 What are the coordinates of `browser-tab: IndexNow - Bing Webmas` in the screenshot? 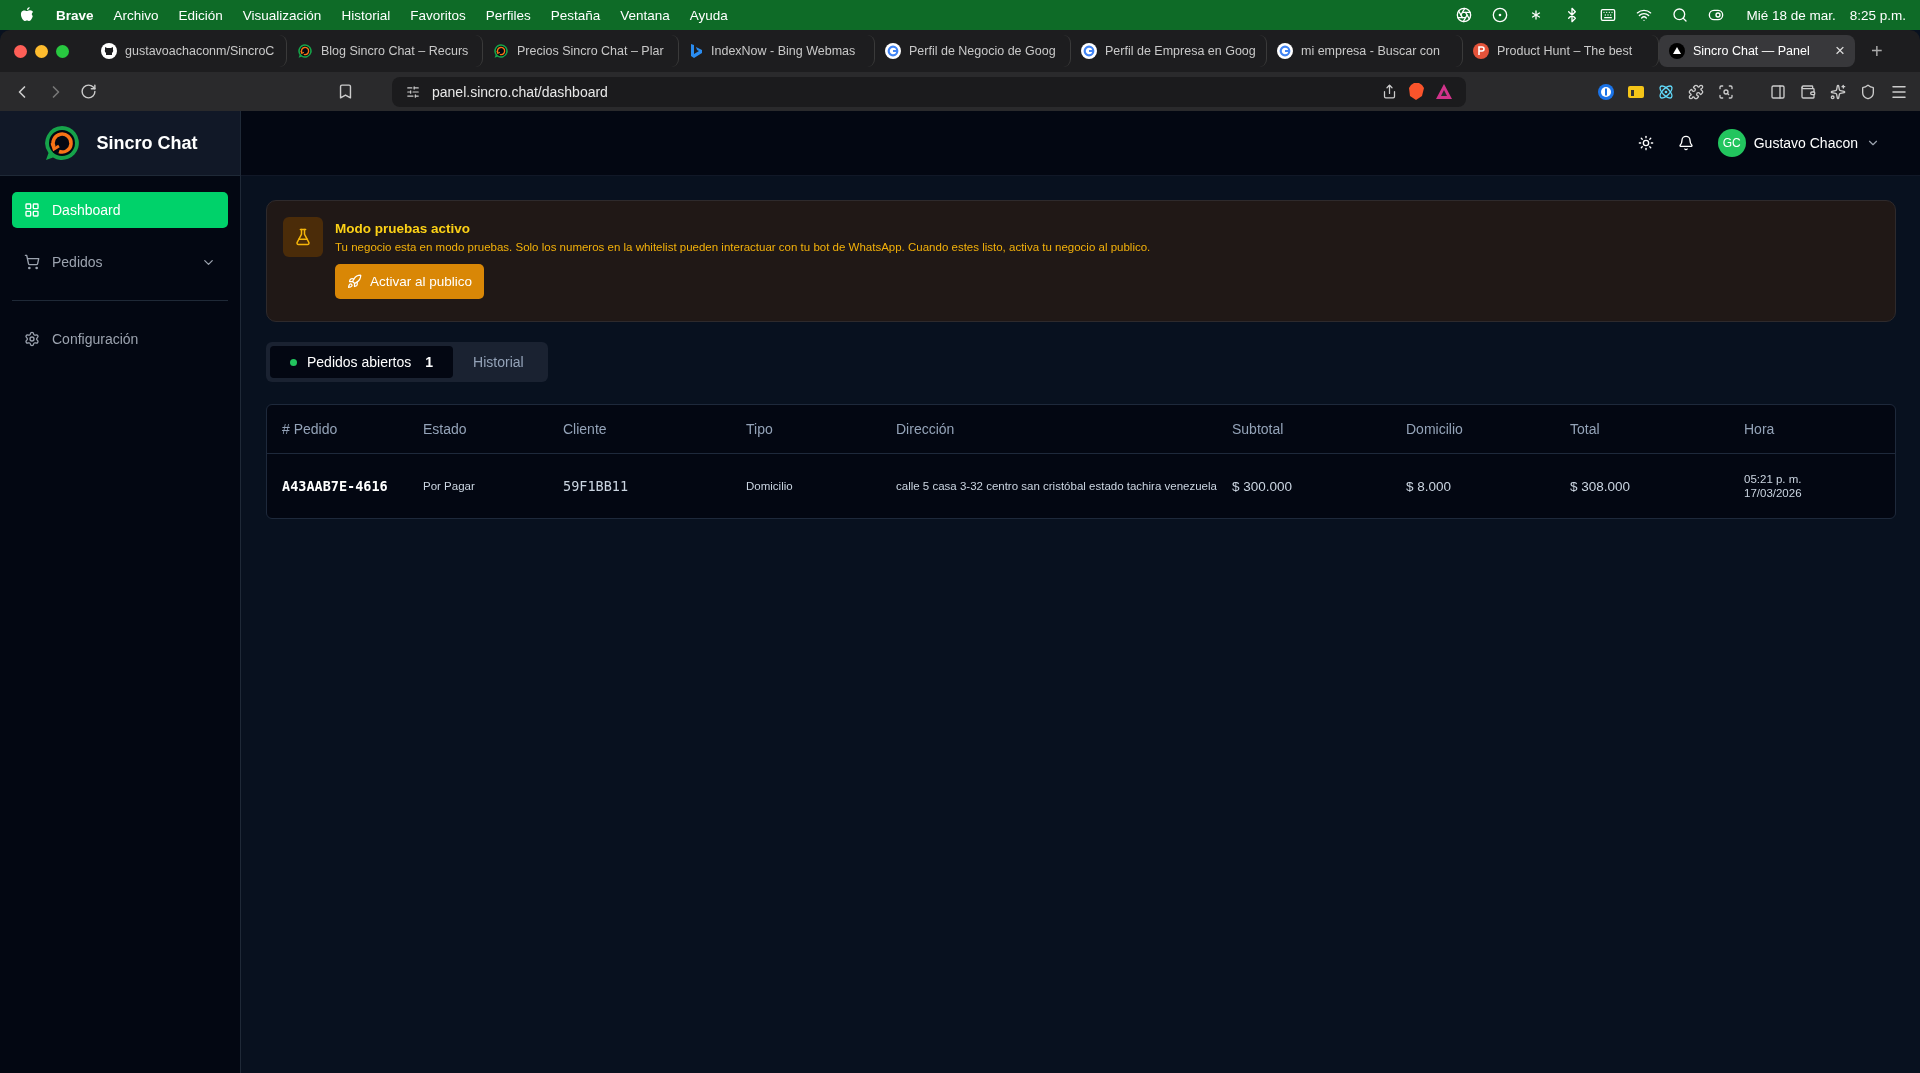 It's located at (777, 51).